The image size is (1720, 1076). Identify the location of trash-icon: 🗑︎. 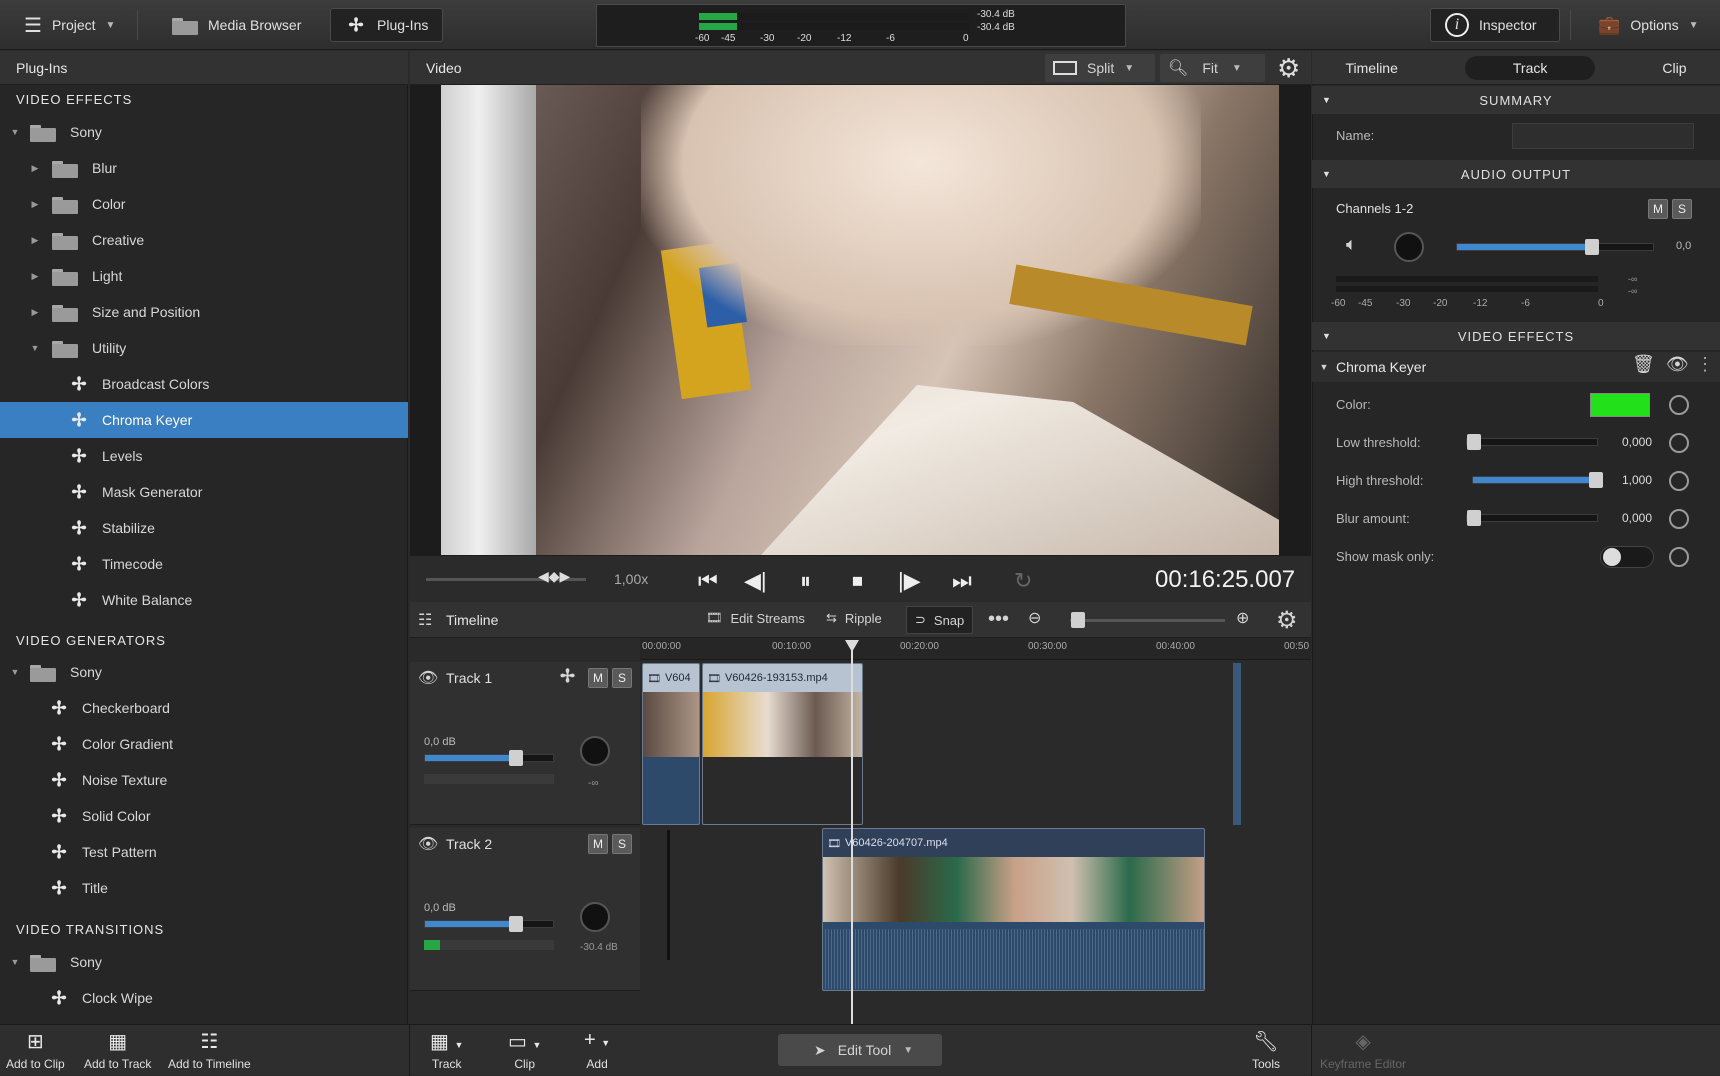
(1643, 364).